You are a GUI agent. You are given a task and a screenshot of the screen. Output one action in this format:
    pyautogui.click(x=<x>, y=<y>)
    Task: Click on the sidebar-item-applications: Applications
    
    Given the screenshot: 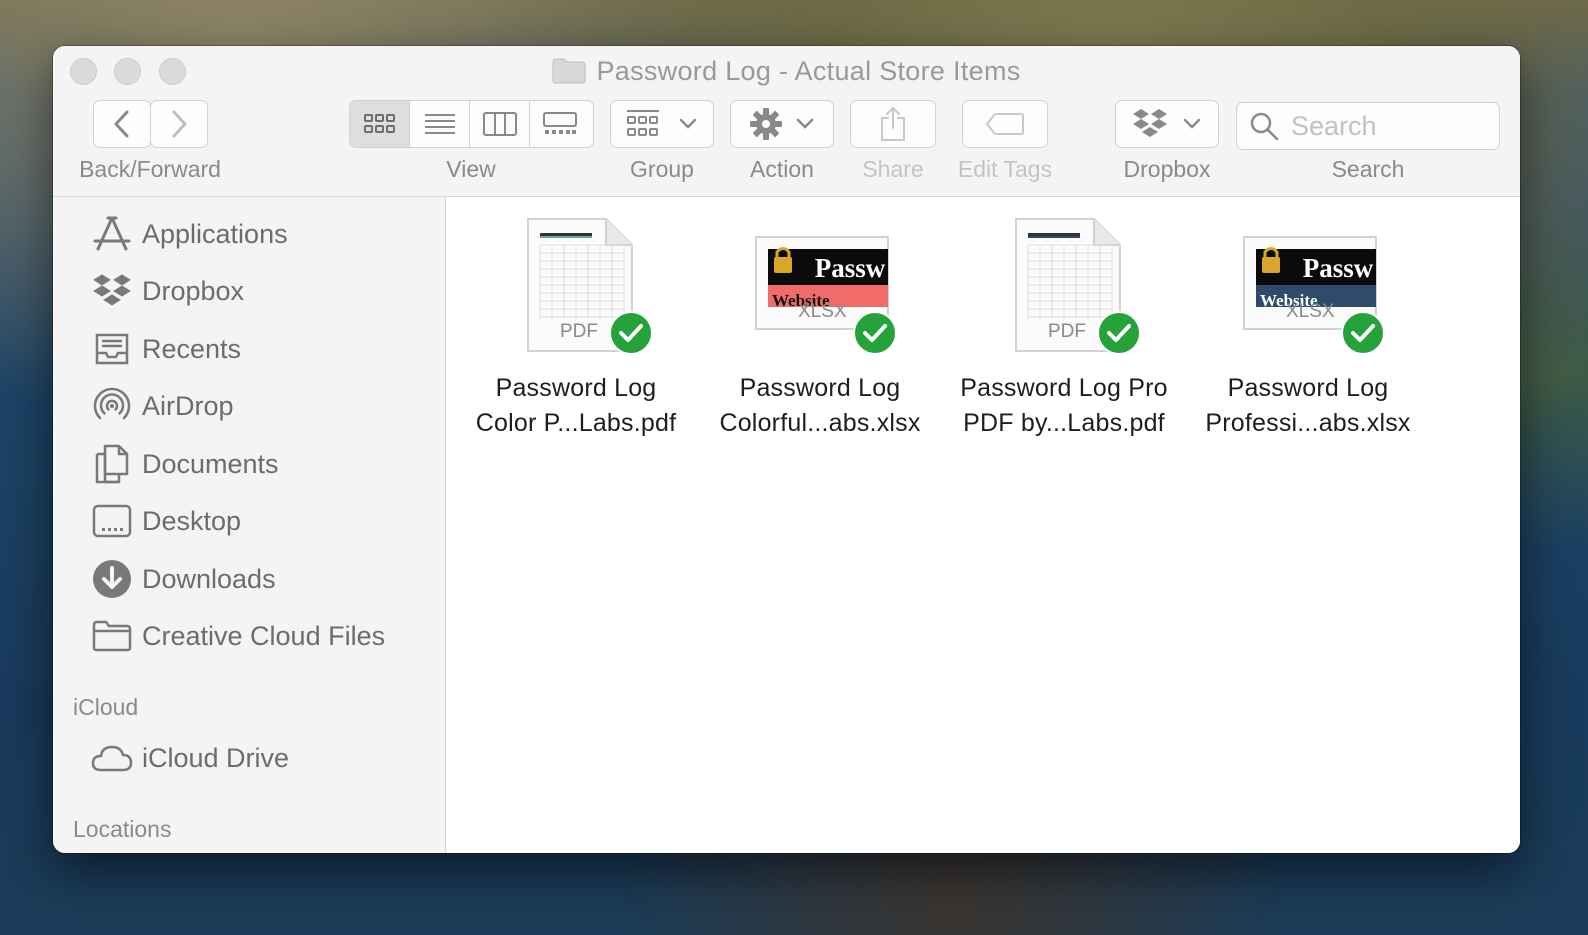 What is the action you would take?
    pyautogui.click(x=189, y=234)
    